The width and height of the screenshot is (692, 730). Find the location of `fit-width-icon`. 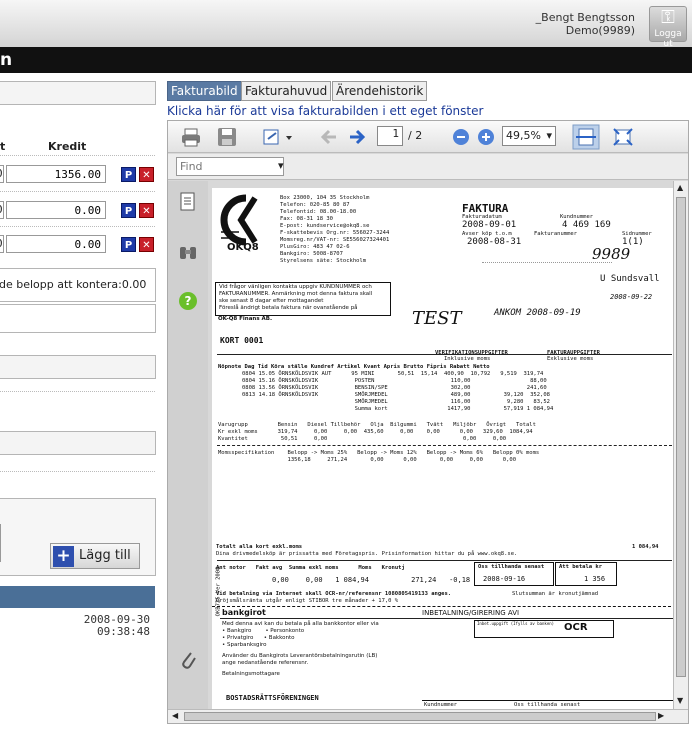

fit-width-icon is located at coordinates (586, 137).